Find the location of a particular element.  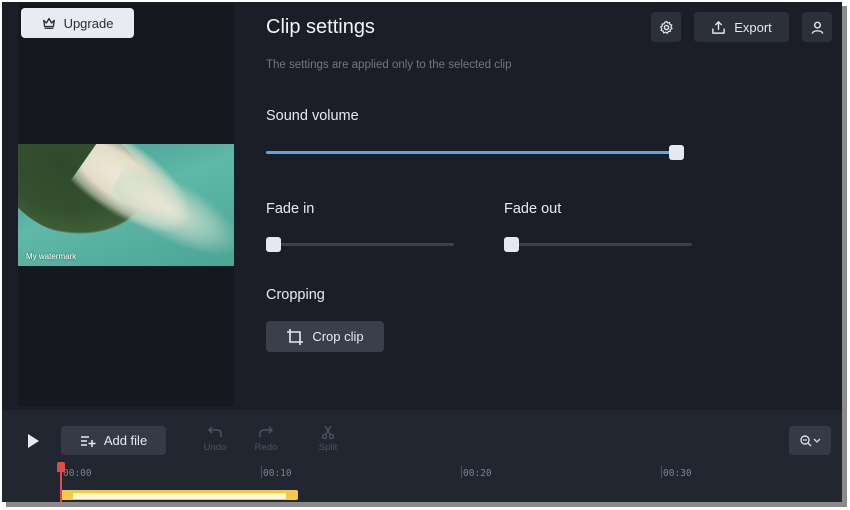

export-button: Export is located at coordinates (741, 27).